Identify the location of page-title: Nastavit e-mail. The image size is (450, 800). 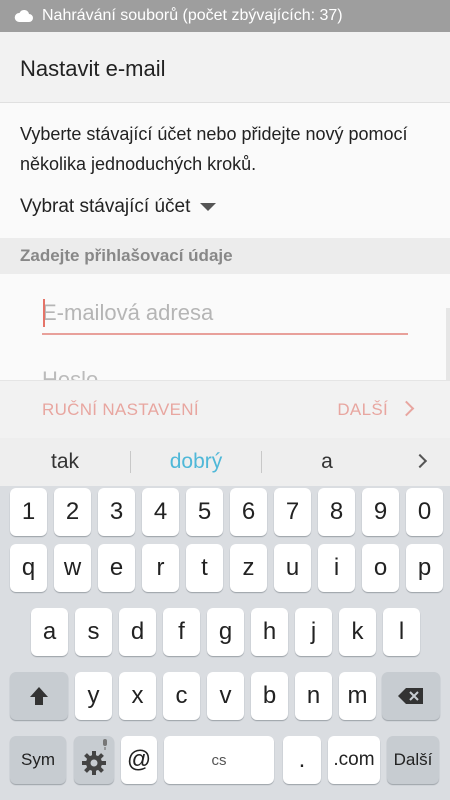
(93, 68).